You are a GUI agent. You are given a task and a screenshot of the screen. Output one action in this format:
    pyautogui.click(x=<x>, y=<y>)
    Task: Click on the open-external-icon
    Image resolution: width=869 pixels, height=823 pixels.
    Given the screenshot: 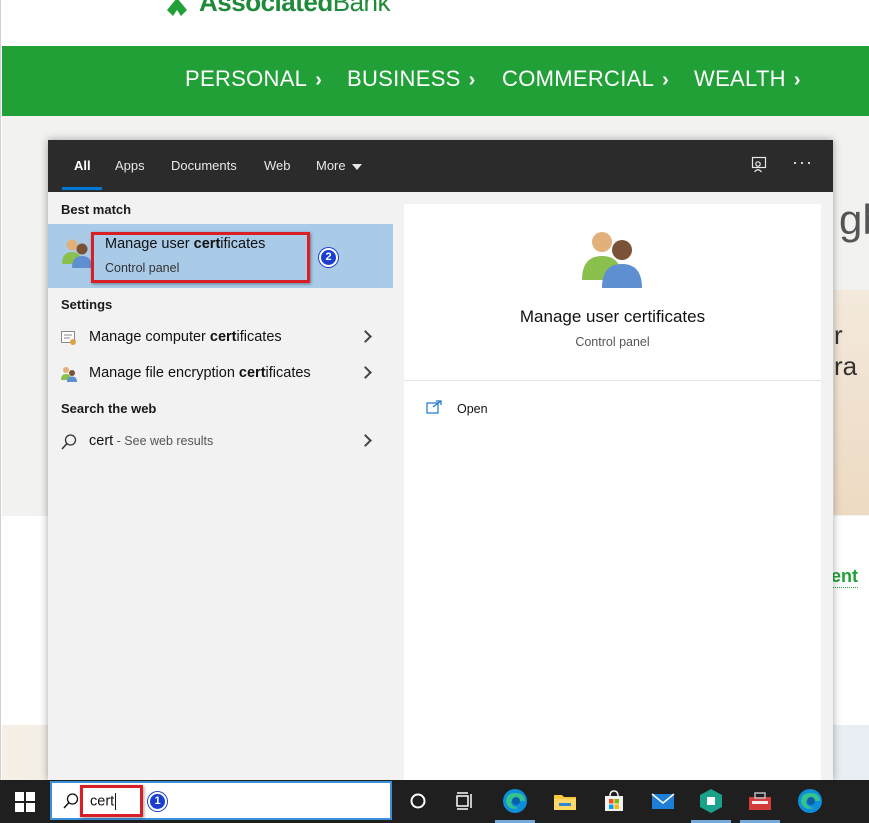 What is the action you would take?
    pyautogui.click(x=434, y=407)
    